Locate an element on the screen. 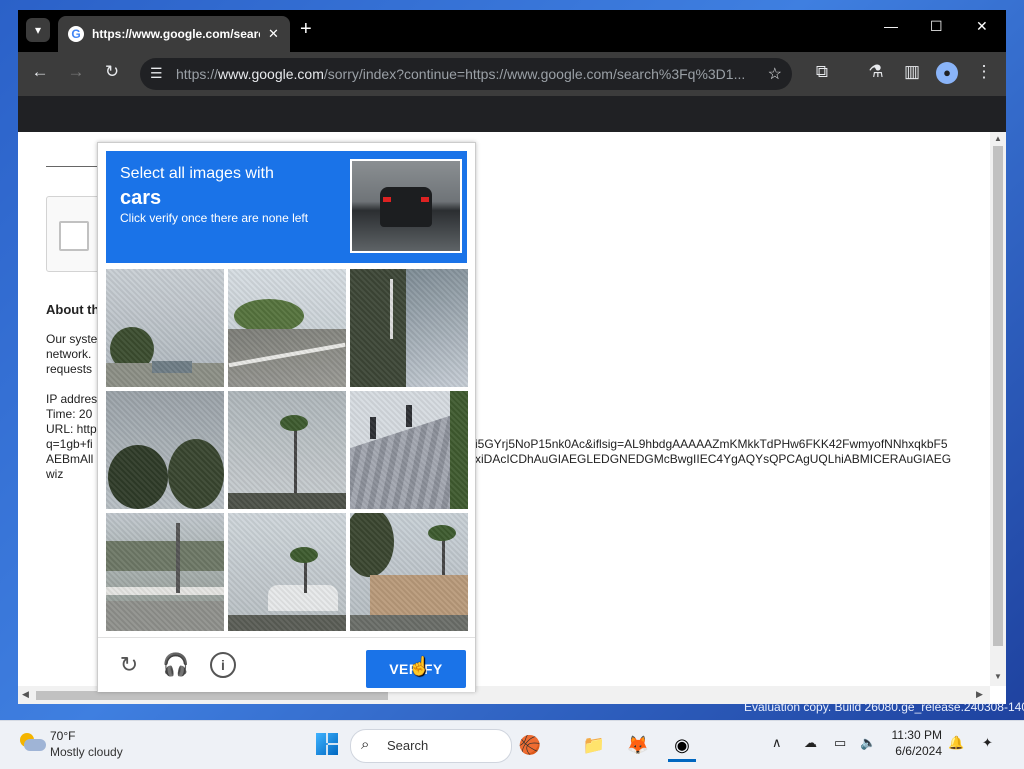  scroll-thumb is located at coordinates (998, 396).